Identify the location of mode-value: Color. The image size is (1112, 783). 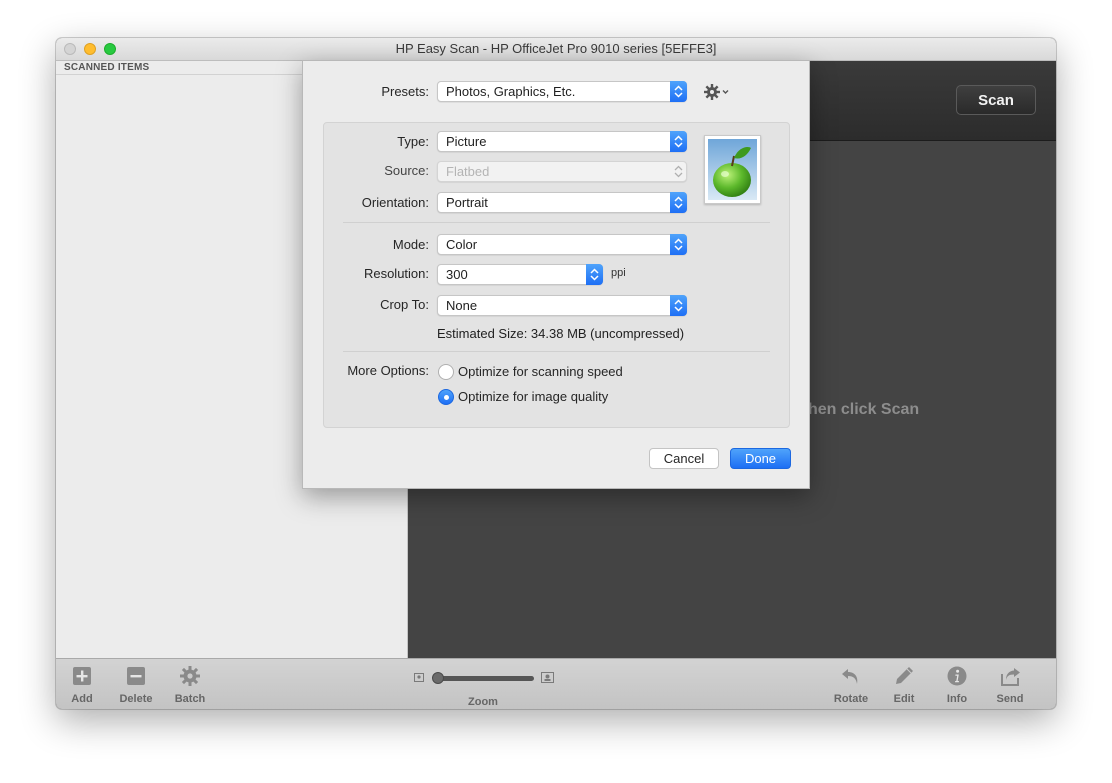
(462, 244).